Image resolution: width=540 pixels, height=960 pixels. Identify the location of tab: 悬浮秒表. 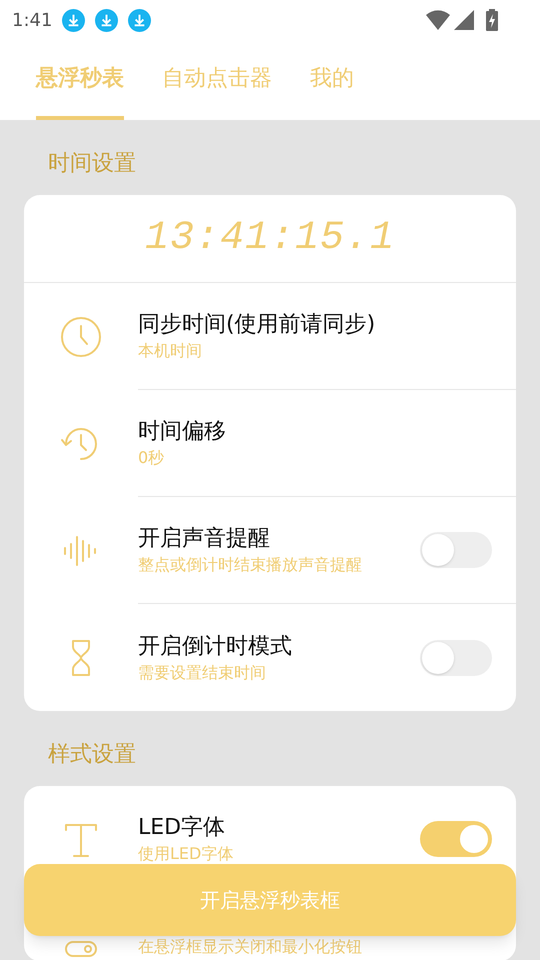
(80, 80).